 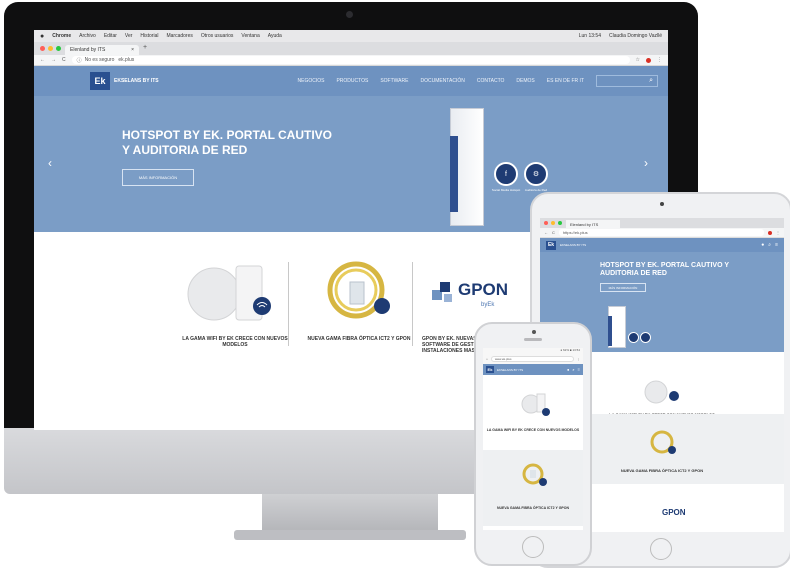 I want to click on menu-item: Archivo, so click(x=87, y=36).